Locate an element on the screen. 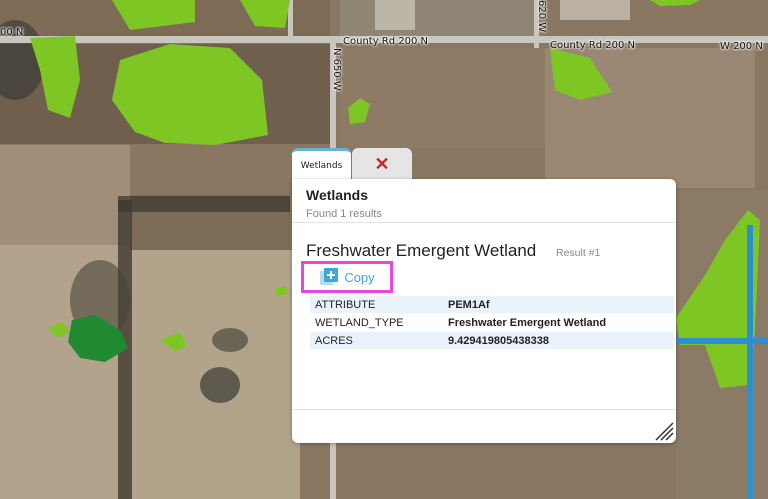 The height and width of the screenshot is (499, 768). attribute-key: ACRES is located at coordinates (376, 340).